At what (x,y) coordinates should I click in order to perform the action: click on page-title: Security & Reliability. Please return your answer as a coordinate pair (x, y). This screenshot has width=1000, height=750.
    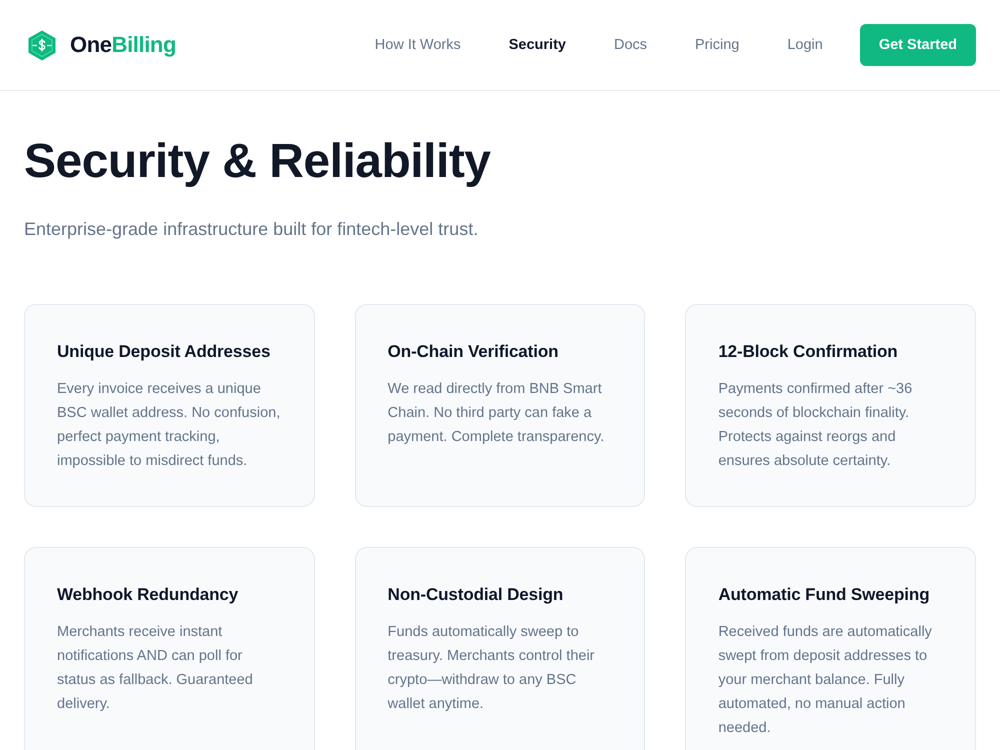
    Looking at the image, I should click on (258, 162).